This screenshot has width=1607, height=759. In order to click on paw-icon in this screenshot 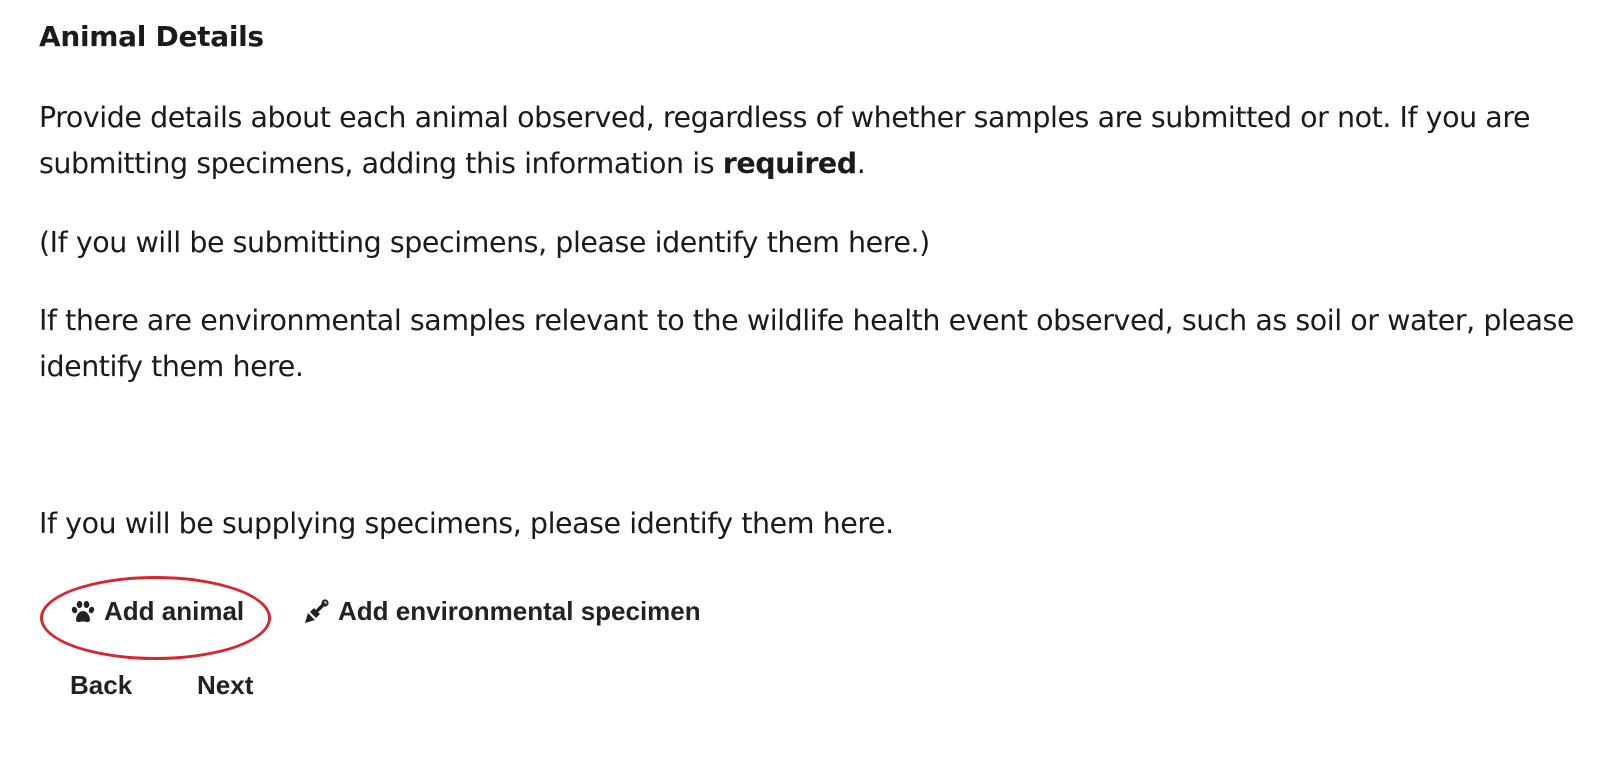, I will do `click(83, 612)`.